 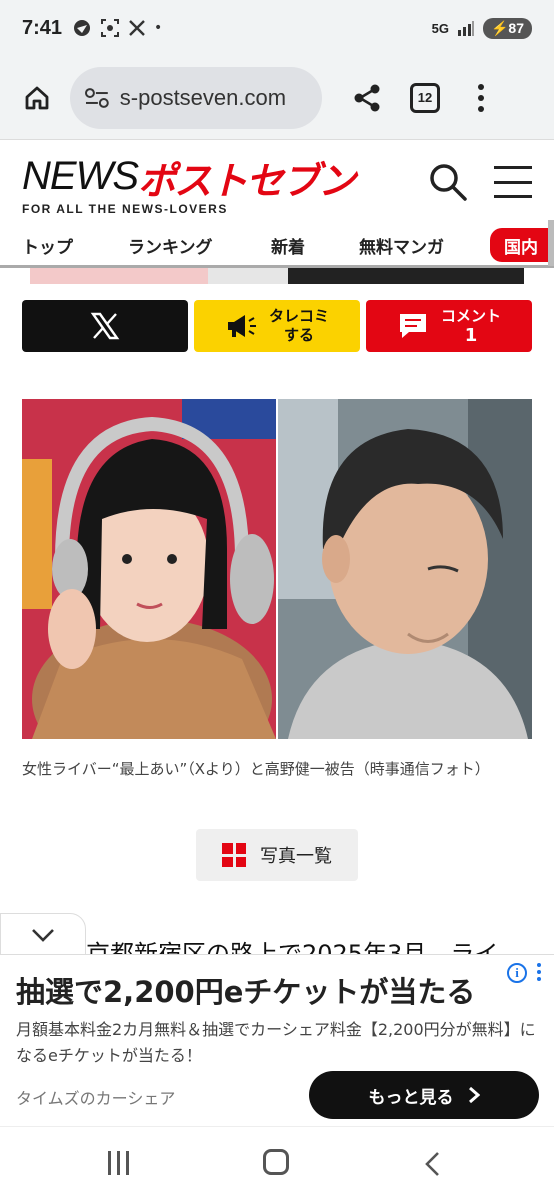 I want to click on ad-info-icon: i, so click(x=517, y=973).